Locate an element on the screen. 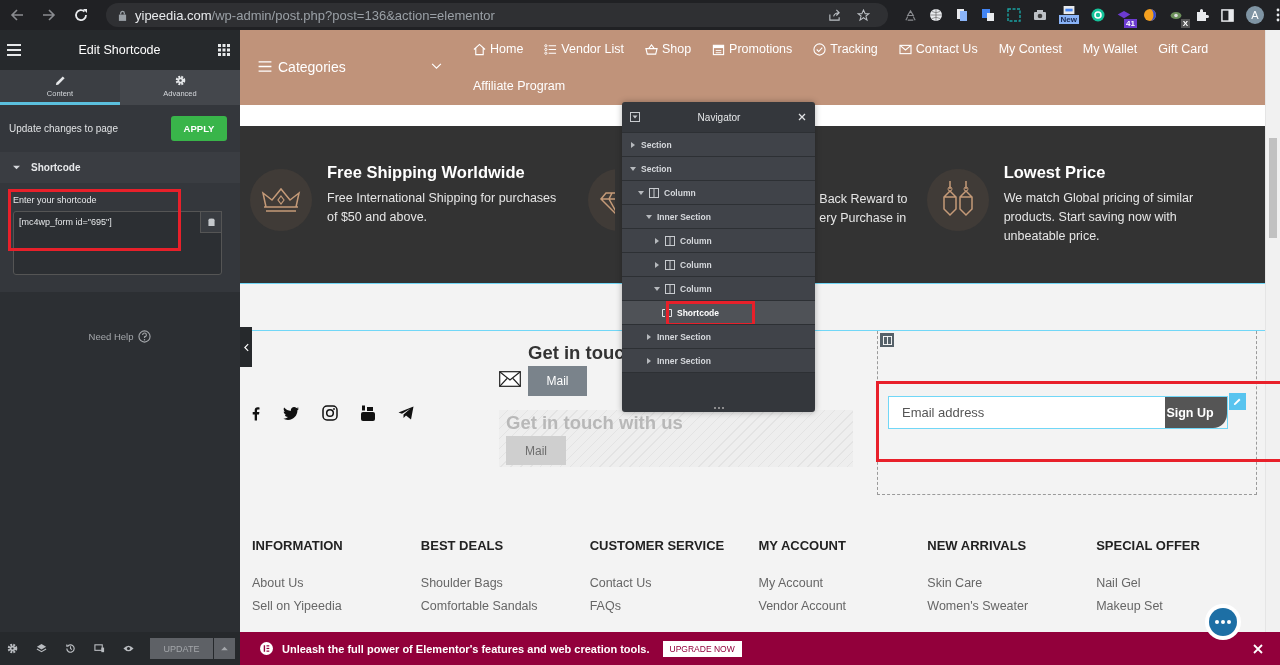  close-icon is located at coordinates (802, 117).